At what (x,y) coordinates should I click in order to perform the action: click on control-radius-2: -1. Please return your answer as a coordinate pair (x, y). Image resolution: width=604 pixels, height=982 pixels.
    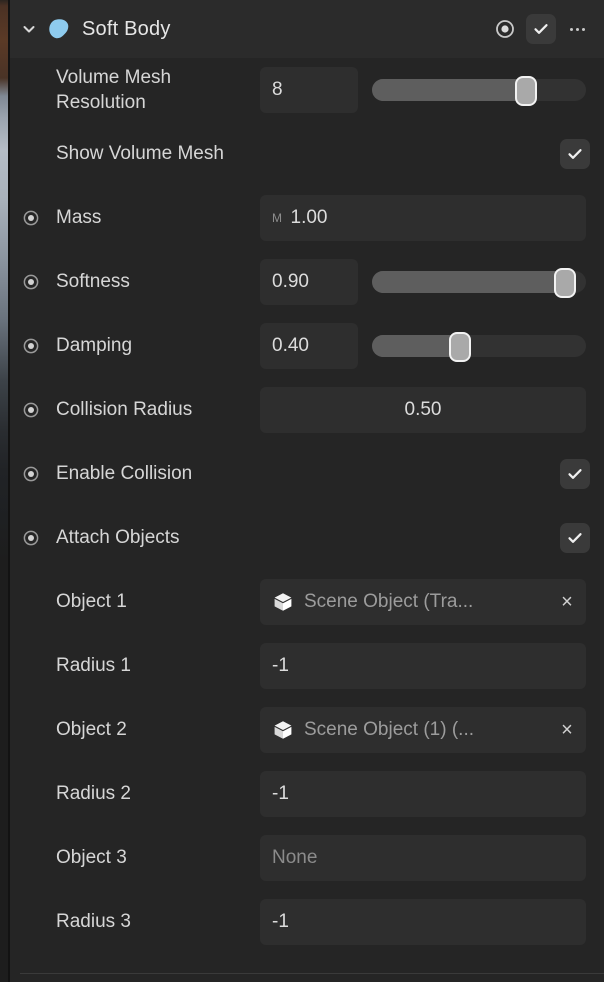
    Looking at the image, I should click on (425, 794).